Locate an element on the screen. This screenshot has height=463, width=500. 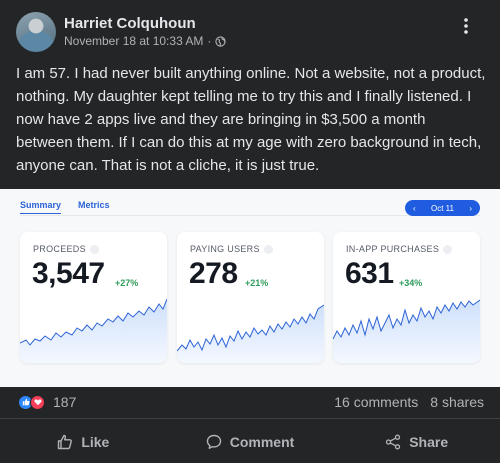
more-vertical-icon is located at coordinates (466, 26).